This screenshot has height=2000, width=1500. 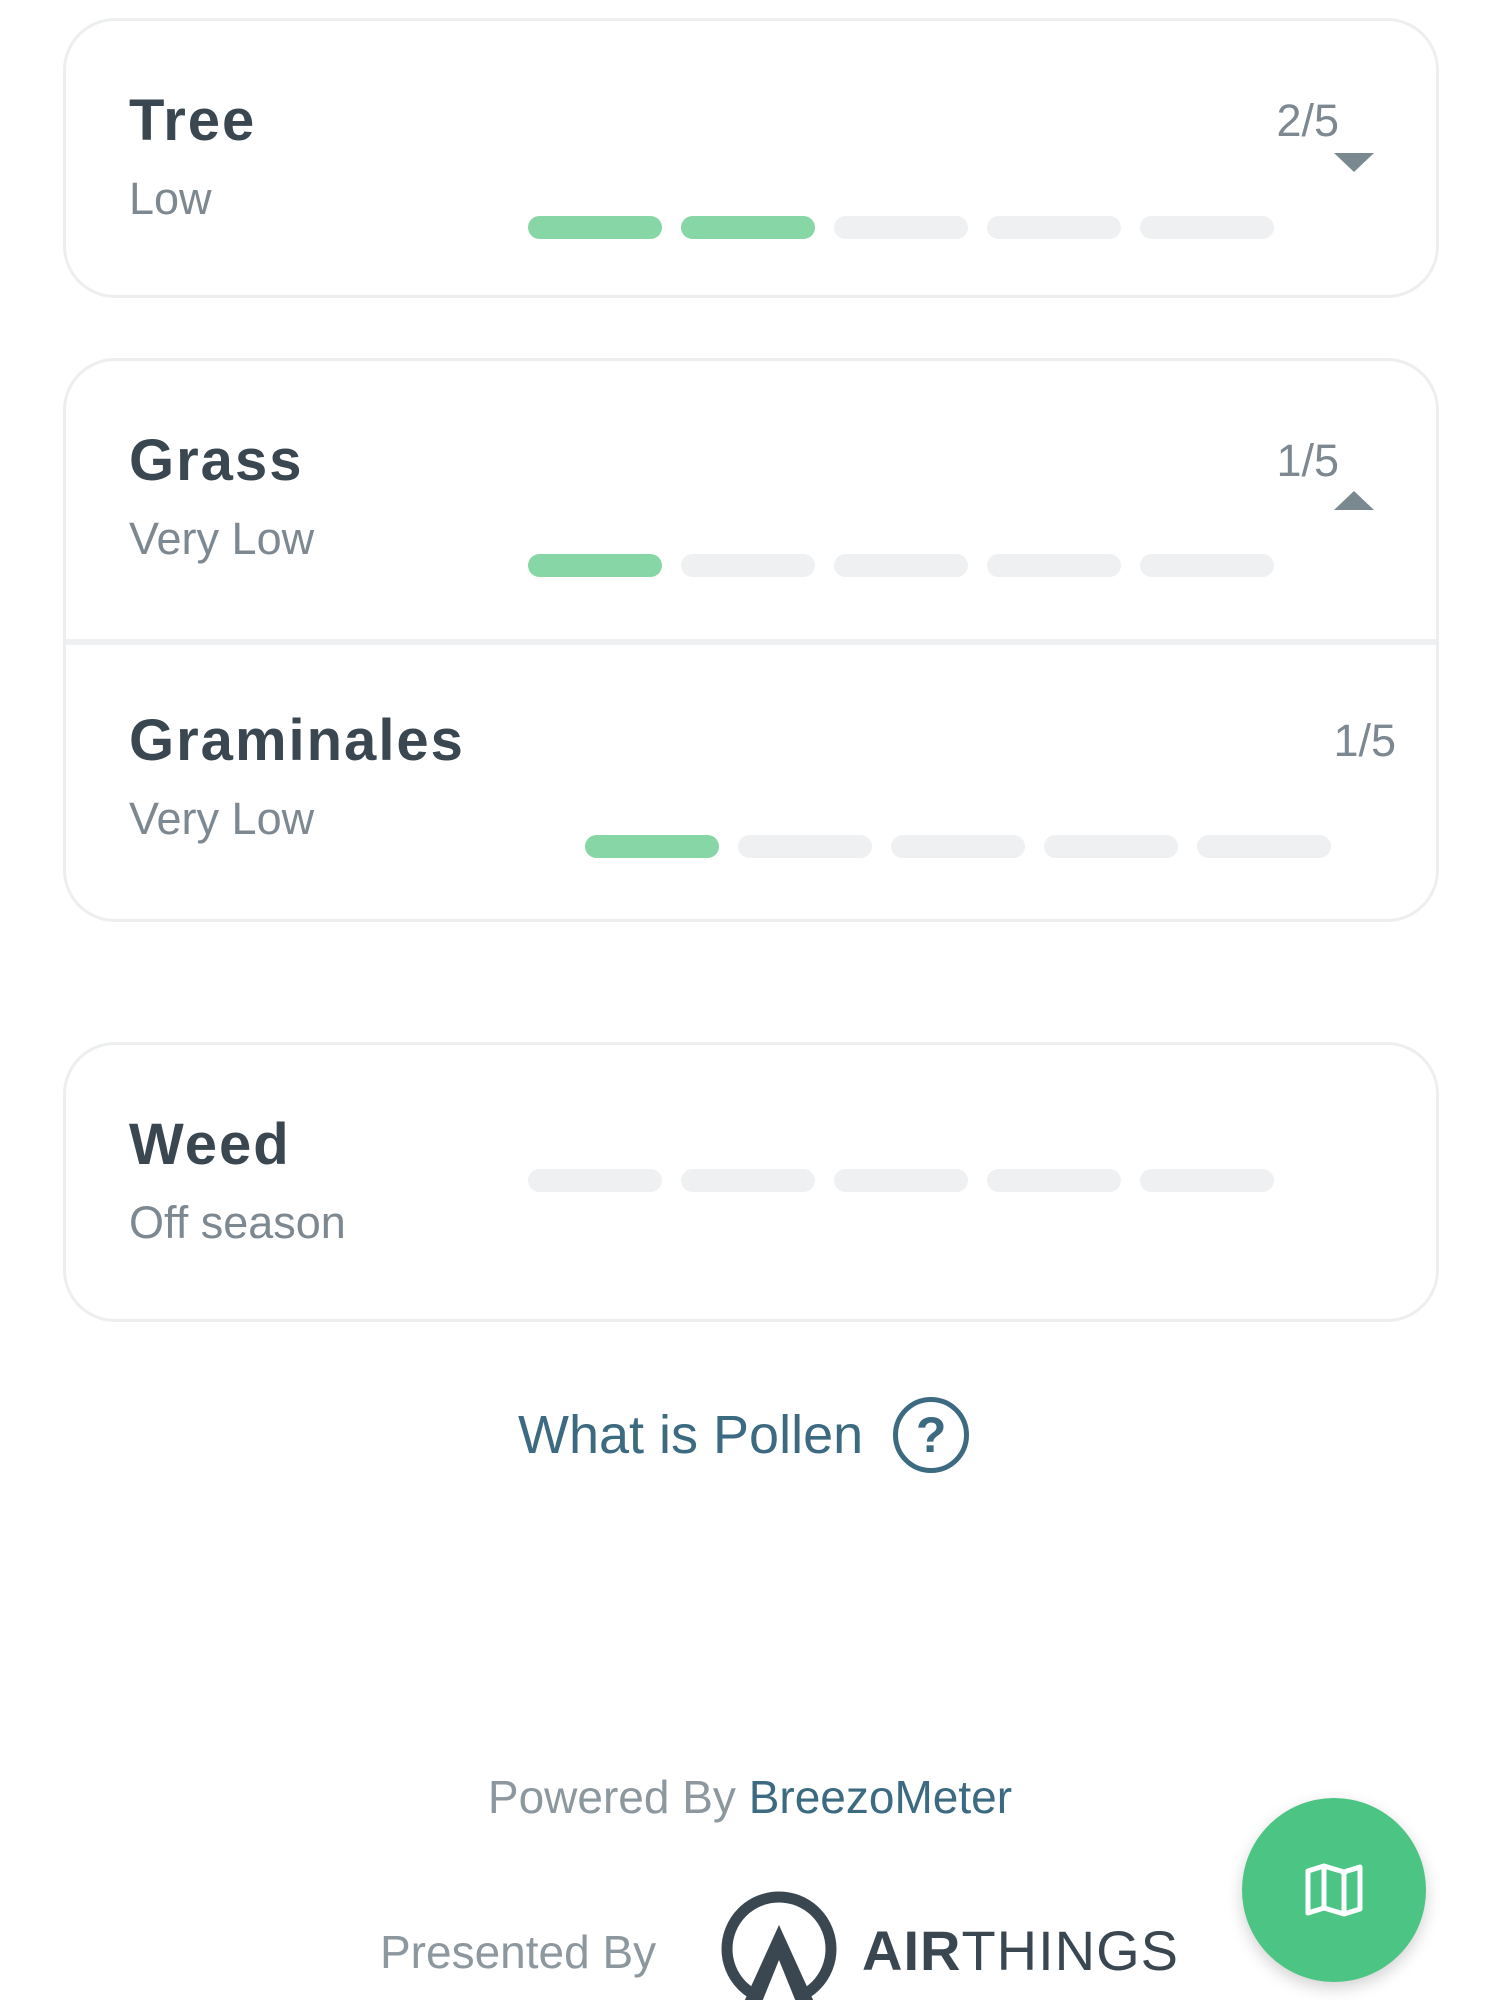 I want to click on tree-score: 2/5, so click(x=1307, y=120).